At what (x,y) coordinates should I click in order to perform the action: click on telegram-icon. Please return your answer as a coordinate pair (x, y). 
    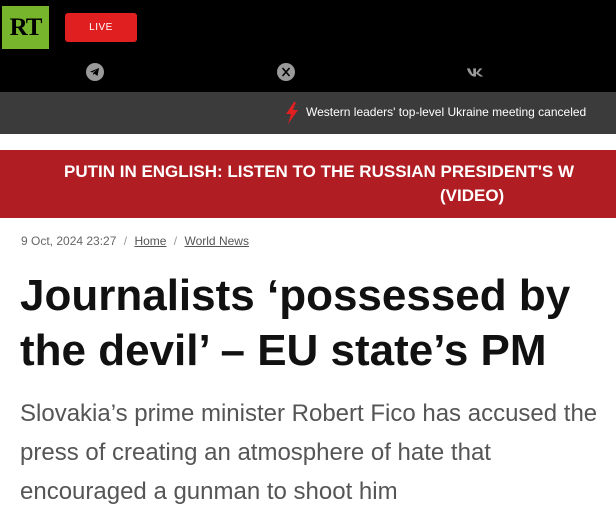
    Looking at the image, I should click on (95, 72).